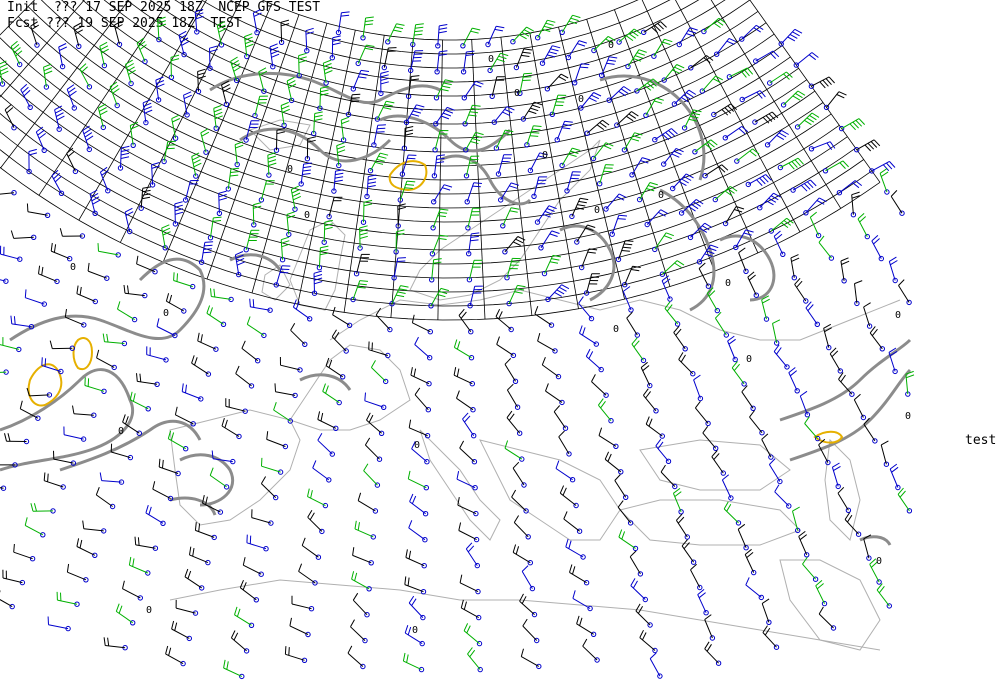 This screenshot has width=1000, height=680. Describe the element at coordinates (830, 605) in the screenshot. I see `coast-mideast` at that location.